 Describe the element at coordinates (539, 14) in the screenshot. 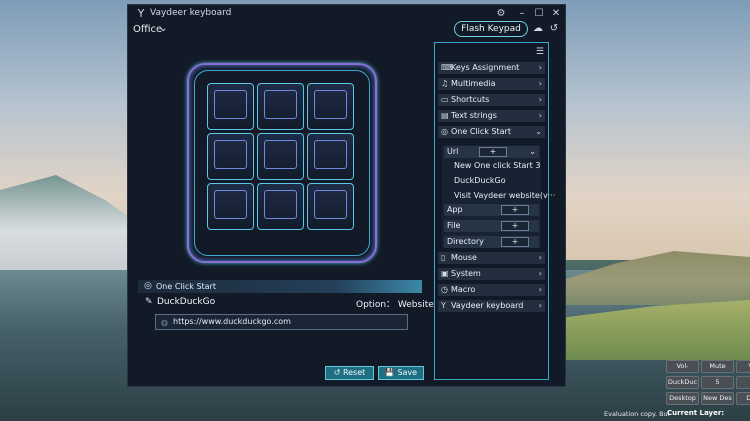

I see `maximize-icon: ☐` at that location.